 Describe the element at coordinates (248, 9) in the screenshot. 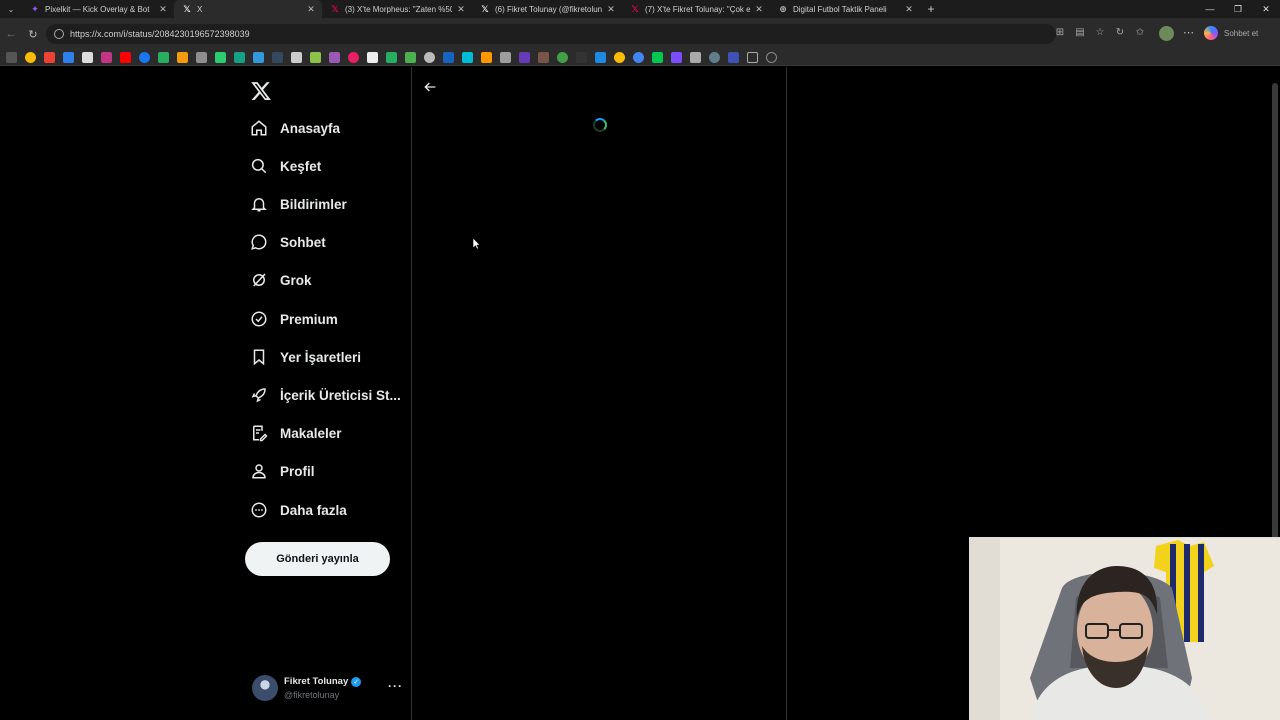

I see `browser-tab-x: 𝕏 X ✕` at that location.